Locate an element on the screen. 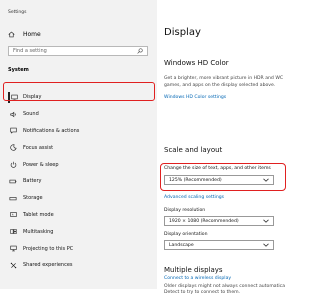 This screenshot has width=320, height=296. orientation-dropdown-value: Landscape is located at coordinates (181, 245).